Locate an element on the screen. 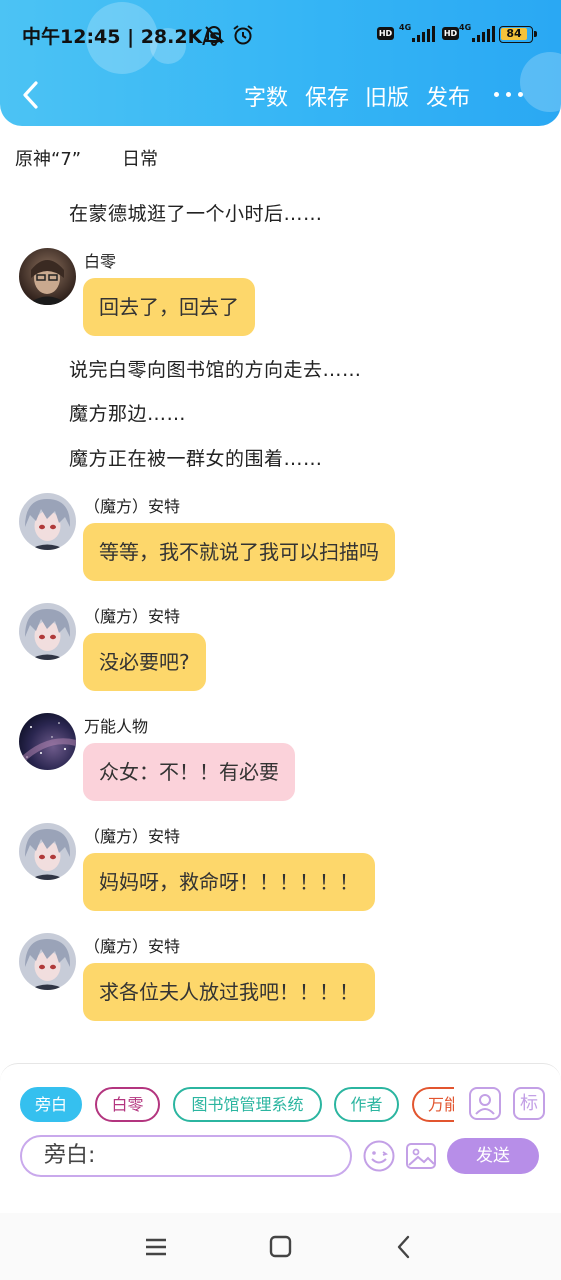  send-button: 发送 is located at coordinates (493, 1156).